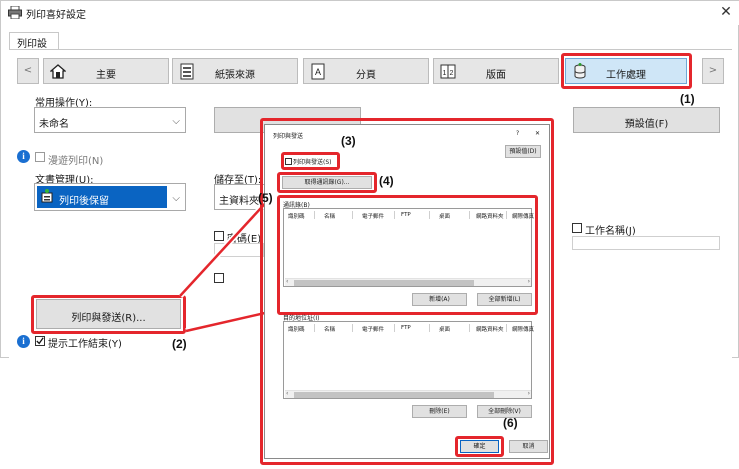 This screenshot has height=469, width=739. What do you see at coordinates (288, 161) in the screenshot?
I see `print-send-checkbox` at bounding box center [288, 161].